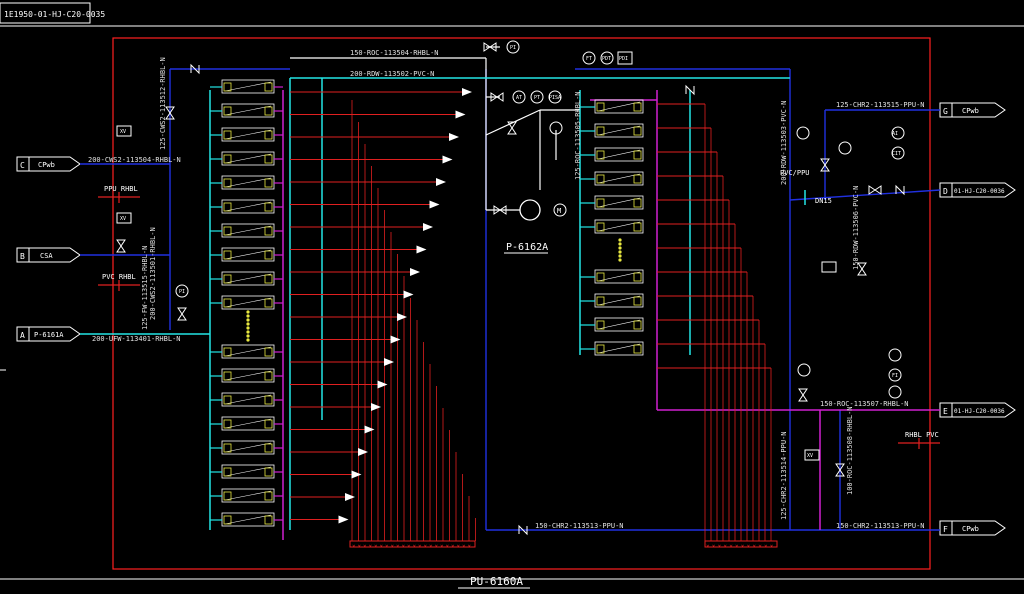  I want to click on pipe-label-mid-roc: 125-ROC-113505-RHBL-N, so click(578, 135).